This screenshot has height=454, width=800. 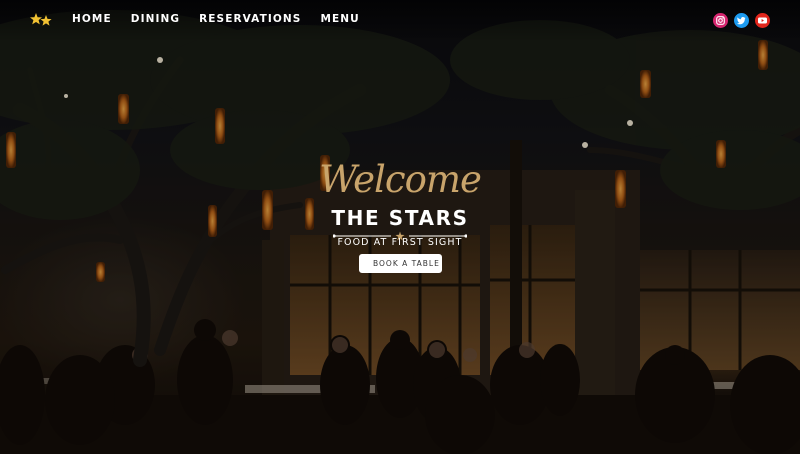 What do you see at coordinates (400, 263) in the screenshot?
I see `book-a-table-button: BOOK A TABLE` at bounding box center [400, 263].